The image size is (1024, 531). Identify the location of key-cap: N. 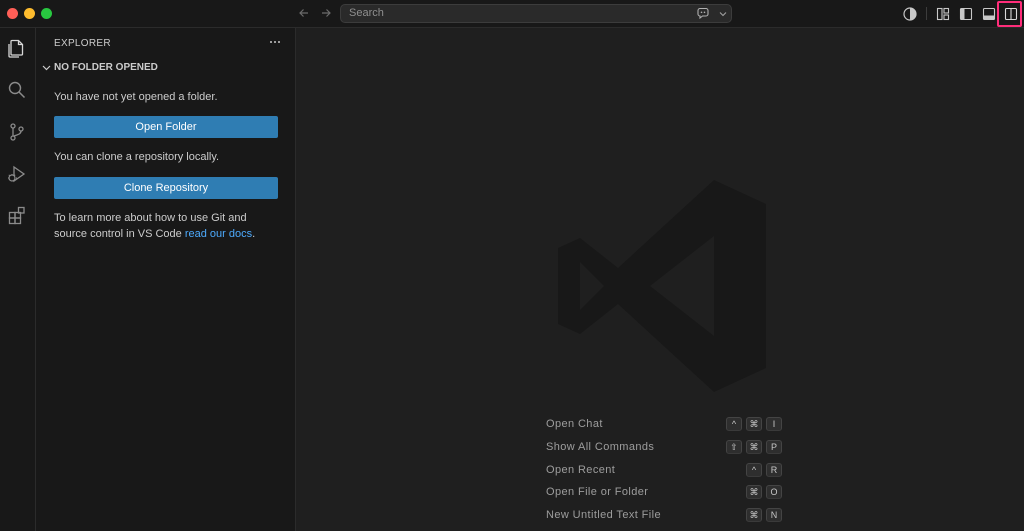
(774, 515).